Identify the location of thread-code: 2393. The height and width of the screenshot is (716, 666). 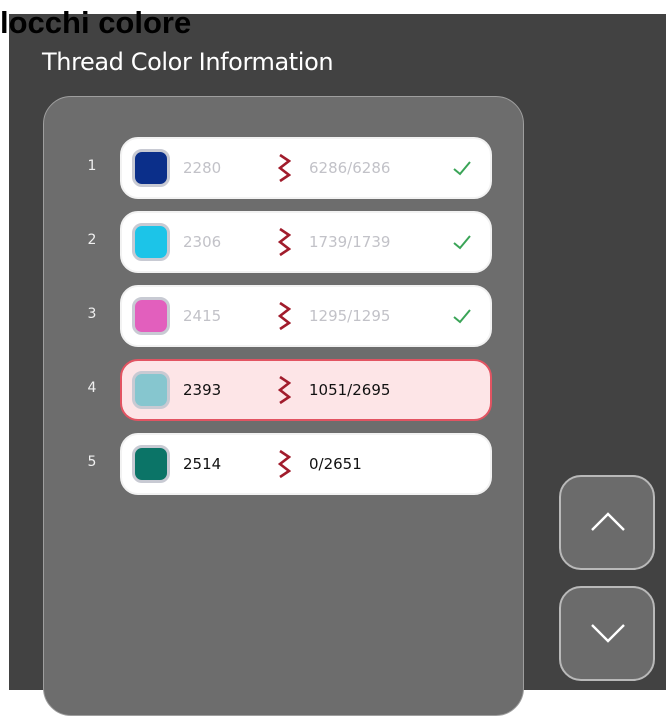
(202, 390).